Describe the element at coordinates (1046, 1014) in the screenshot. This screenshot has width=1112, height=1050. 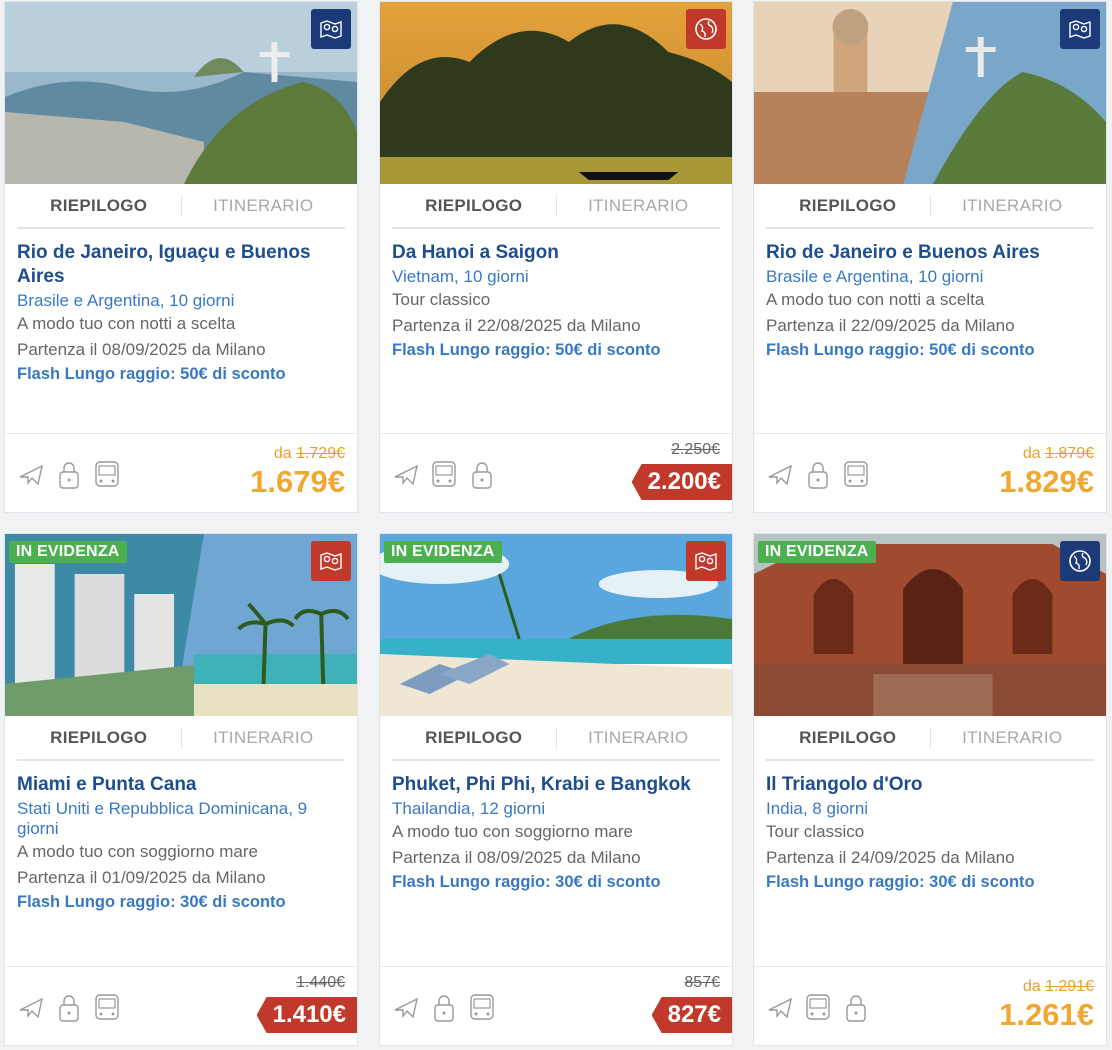
I see `current-price: 1.261€` at that location.